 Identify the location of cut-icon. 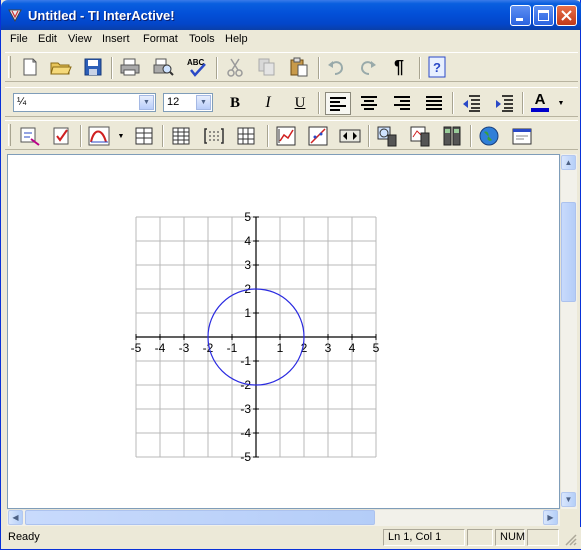
(235, 67).